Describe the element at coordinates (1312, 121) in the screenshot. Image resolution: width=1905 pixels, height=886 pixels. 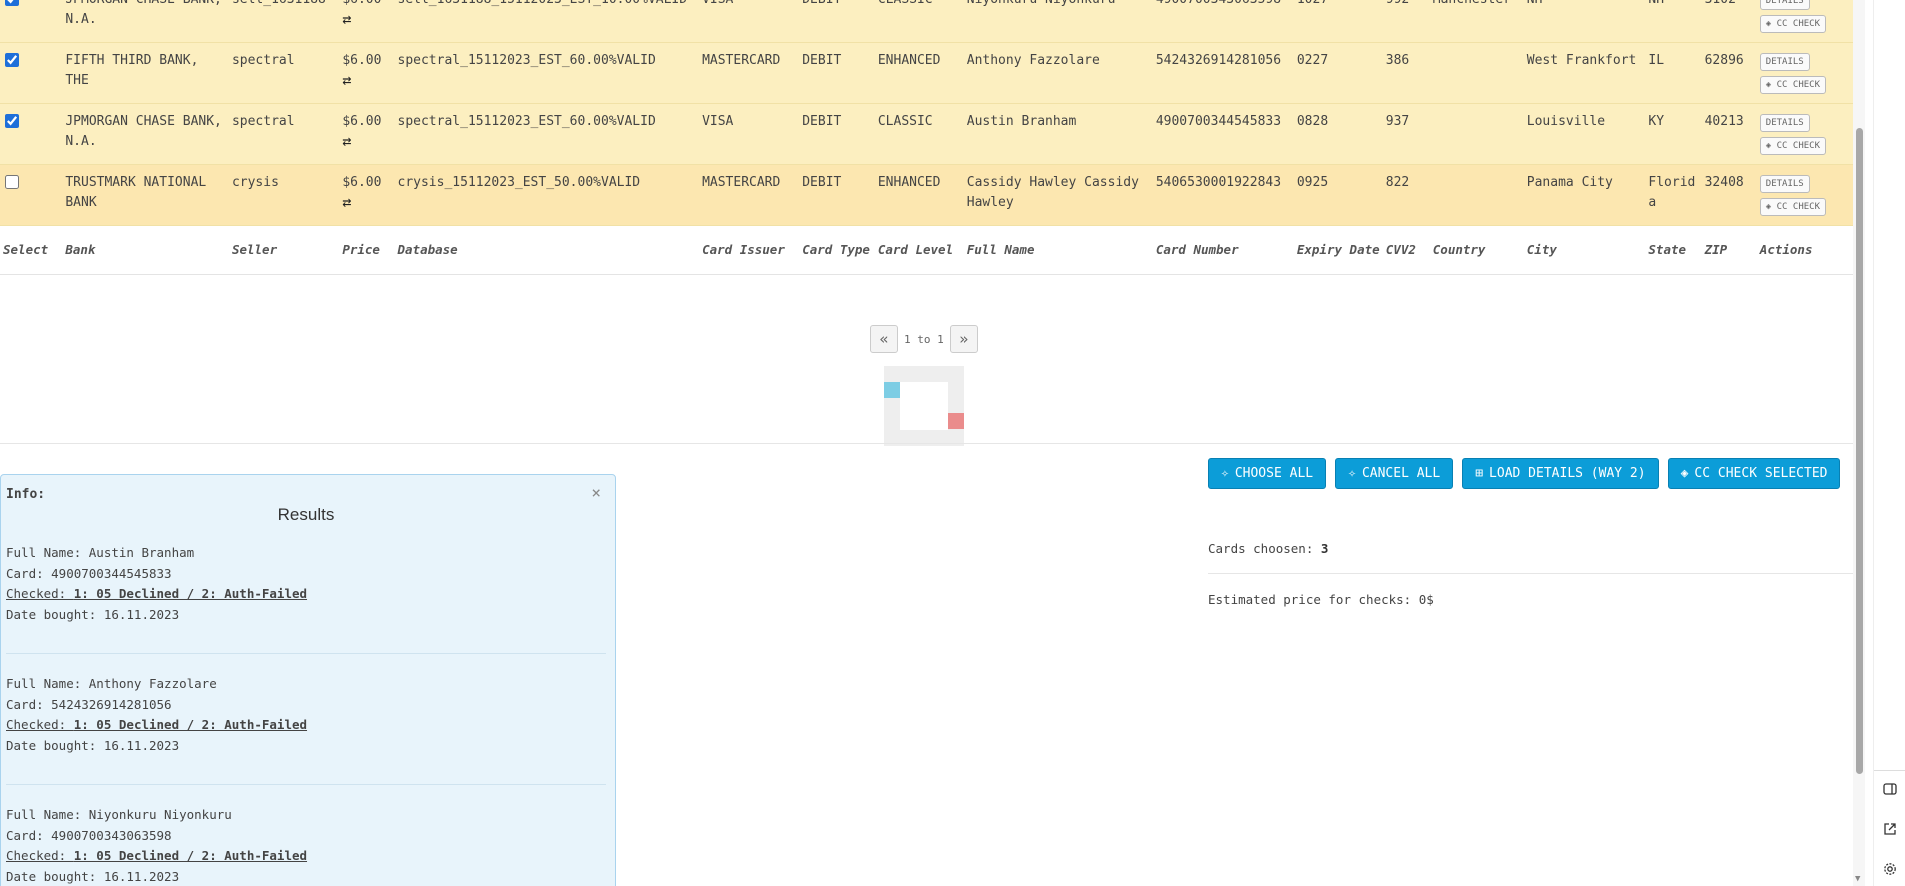
I see `expiry-value: 0828` at that location.